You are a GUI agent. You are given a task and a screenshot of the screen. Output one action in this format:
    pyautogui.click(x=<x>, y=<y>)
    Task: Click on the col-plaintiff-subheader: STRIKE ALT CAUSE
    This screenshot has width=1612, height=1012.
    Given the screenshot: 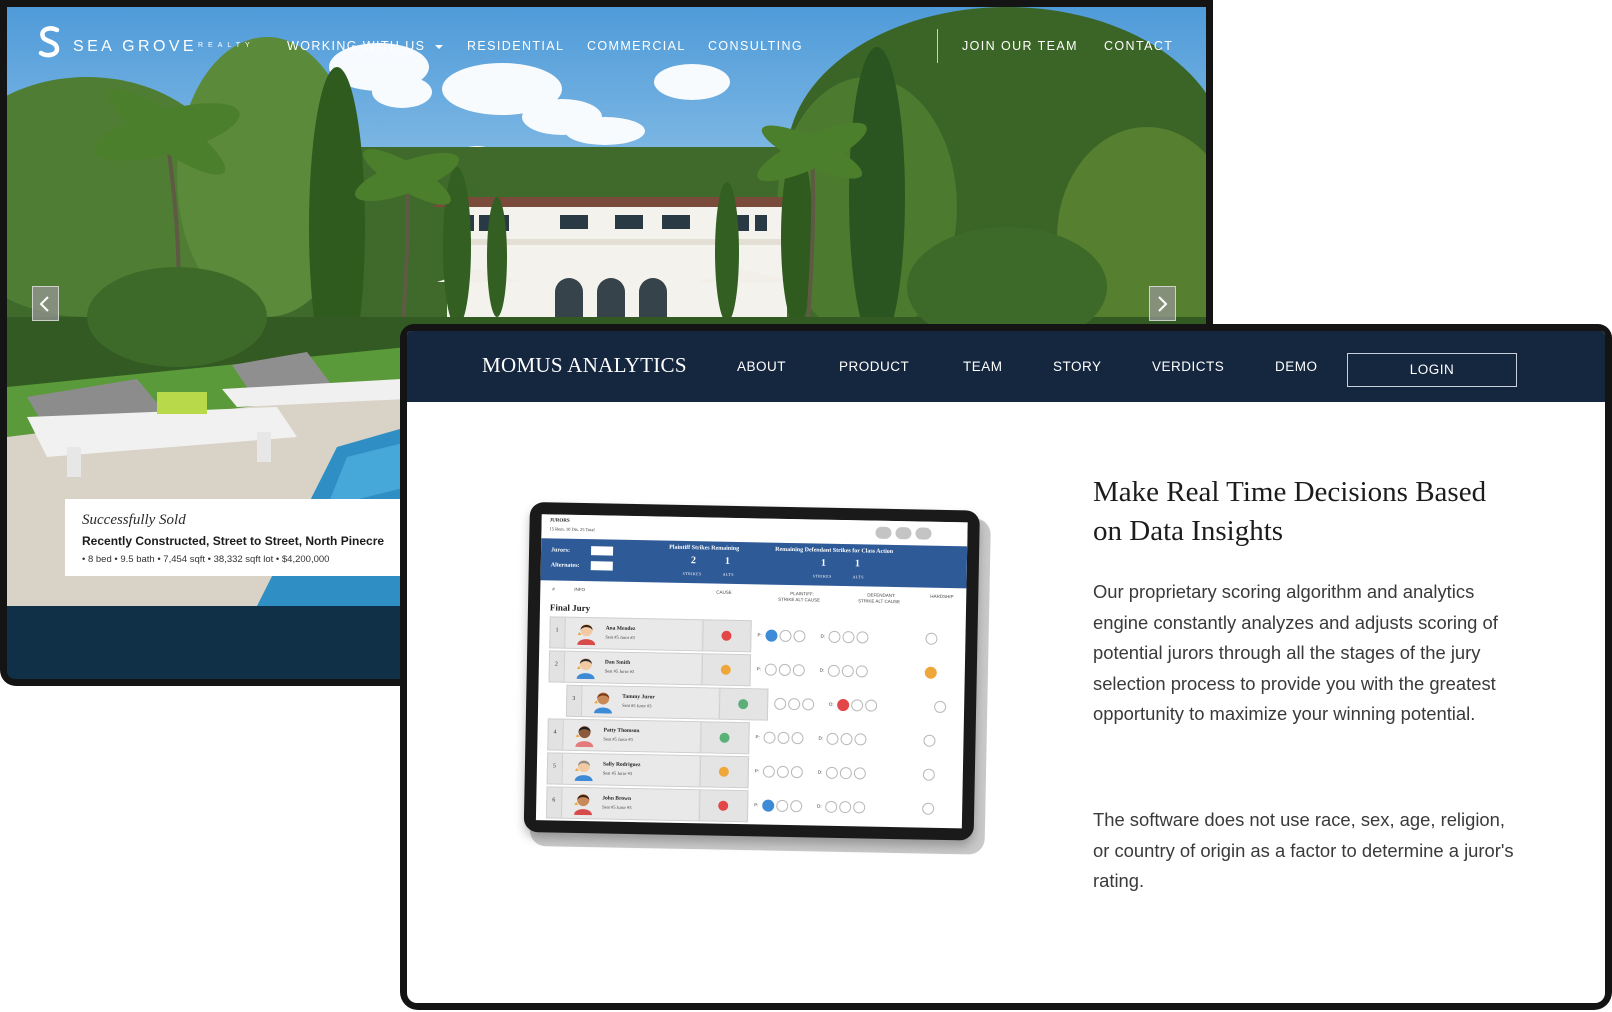 What is the action you would take?
    pyautogui.click(x=799, y=599)
    